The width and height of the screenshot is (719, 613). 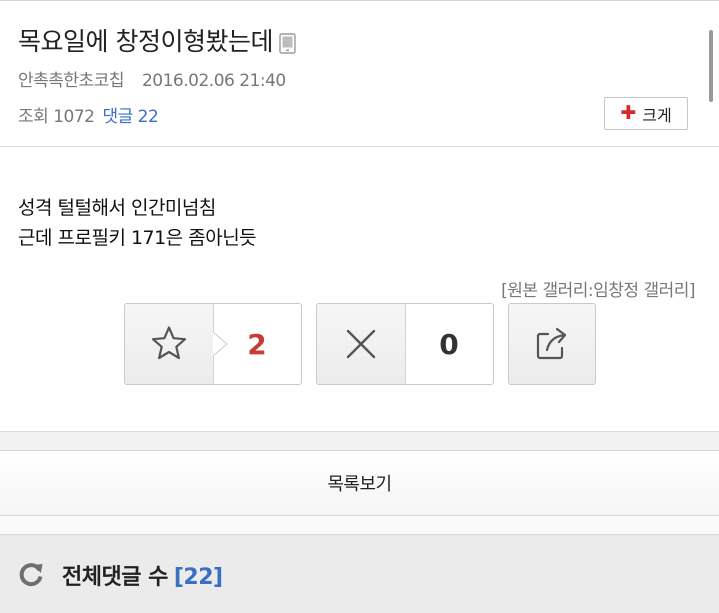 I want to click on post-body: 성격 털털해서 인간미넘침 근데 프로필키 171은 좀아닌듯, so click(x=137, y=223).